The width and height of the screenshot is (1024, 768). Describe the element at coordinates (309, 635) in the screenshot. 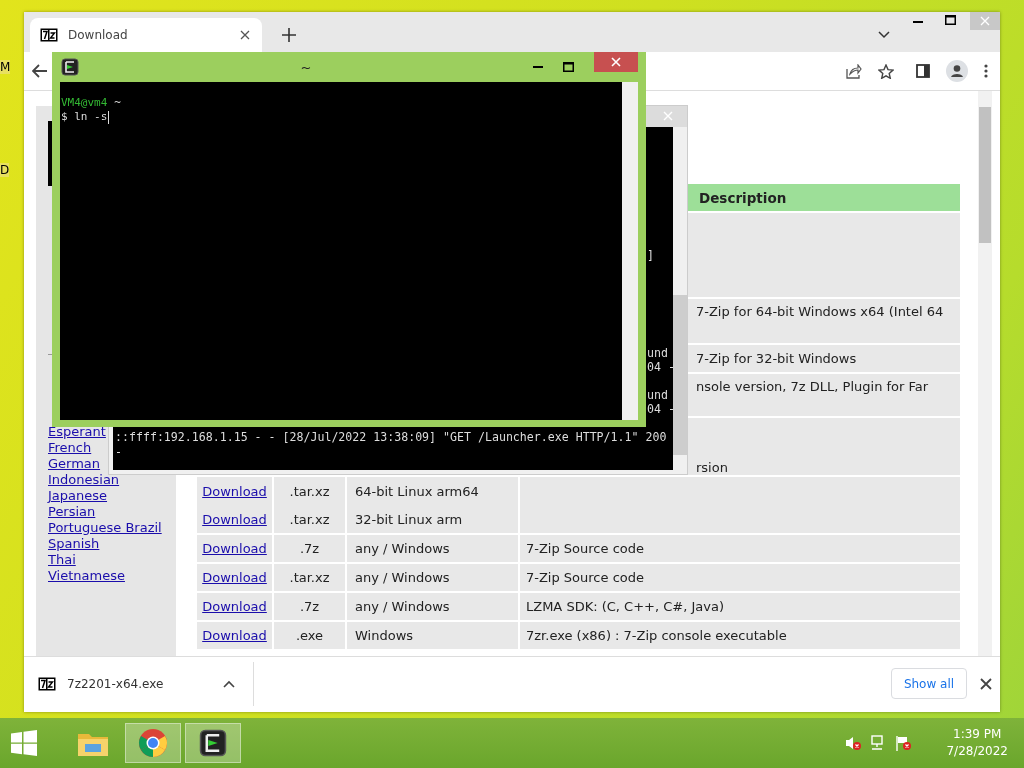

I see `table-cell: .exe` at that location.